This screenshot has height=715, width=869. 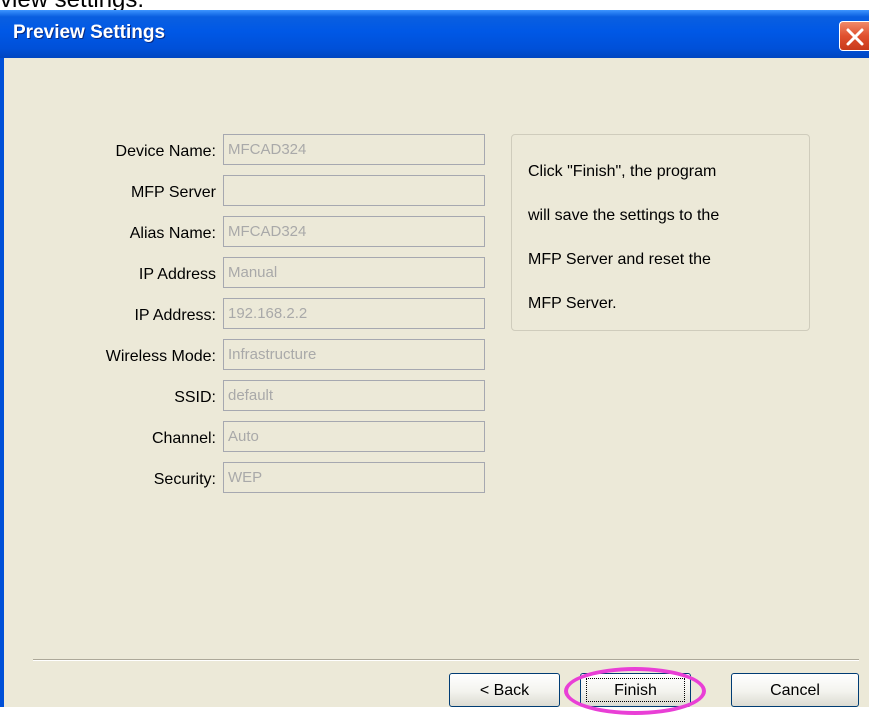 I want to click on info-line: Click "Finish", the program, so click(x=622, y=171).